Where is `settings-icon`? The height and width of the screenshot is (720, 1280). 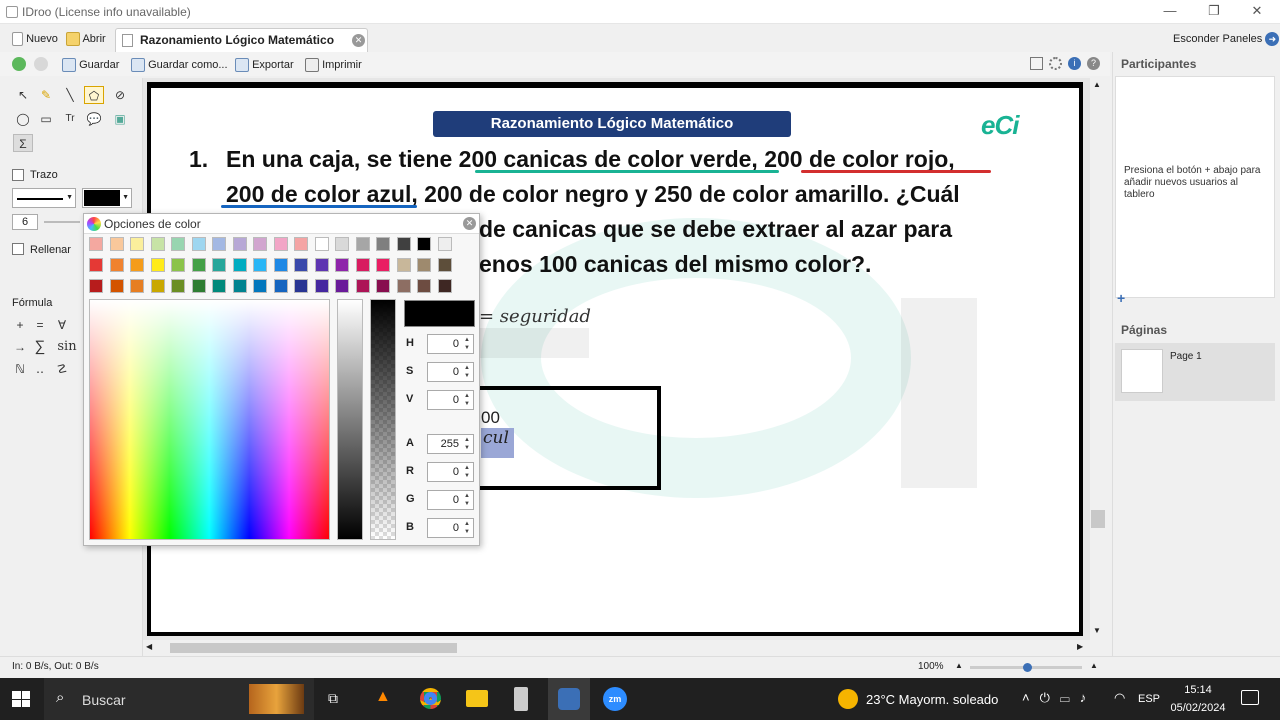 settings-icon is located at coordinates (1055, 63).